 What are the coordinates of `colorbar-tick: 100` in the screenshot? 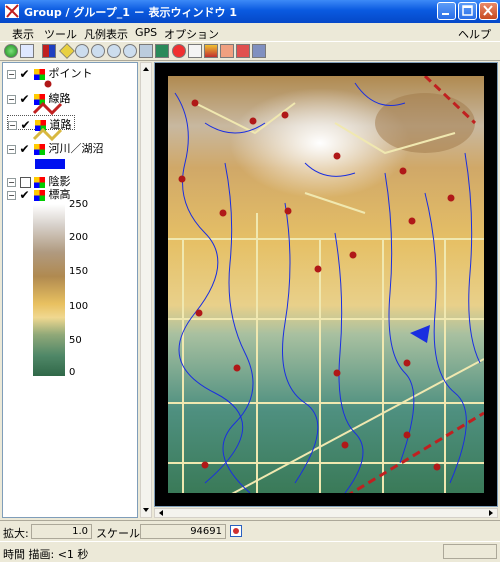 It's located at (79, 306).